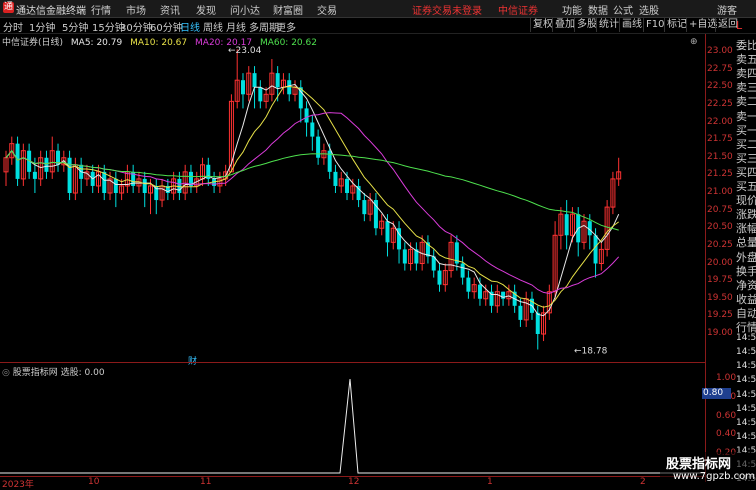  I want to click on price-tick-label: 19.00, so click(720, 333).